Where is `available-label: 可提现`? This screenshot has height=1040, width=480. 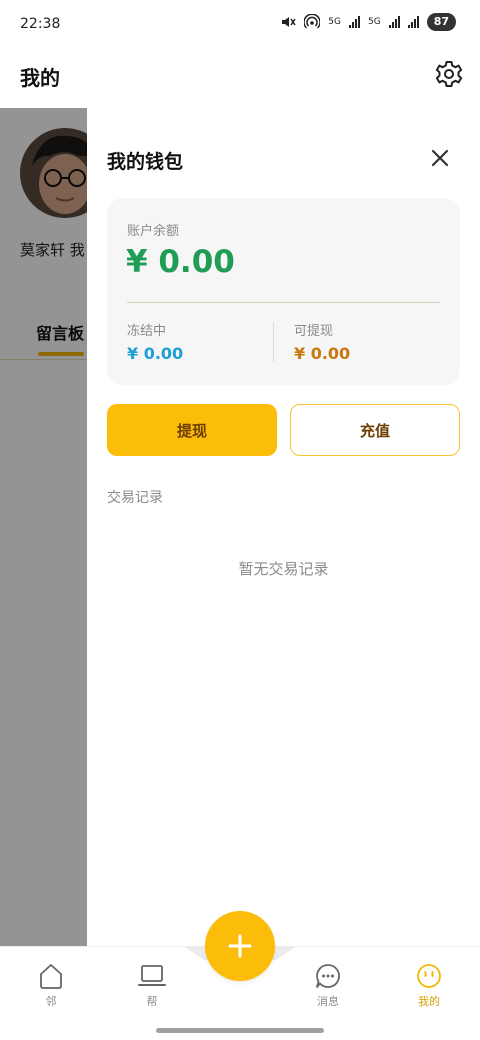
available-label: 可提现 is located at coordinates (314, 331).